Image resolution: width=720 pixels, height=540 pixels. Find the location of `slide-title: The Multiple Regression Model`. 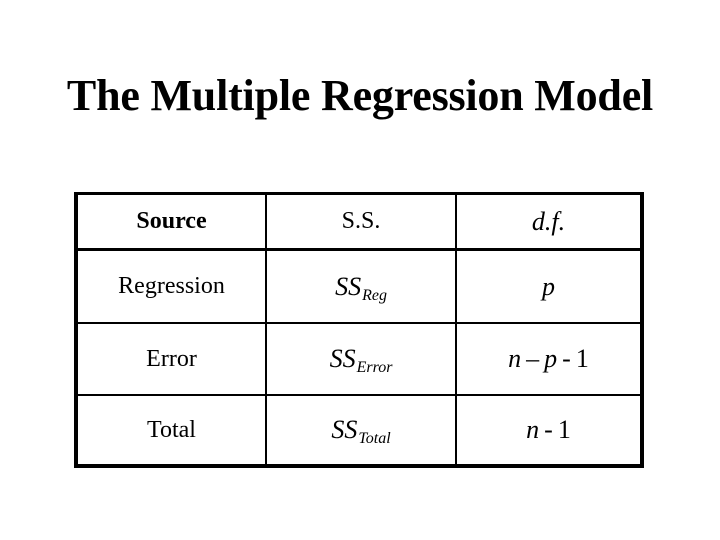

slide-title: The Multiple Regression Model is located at coordinates (360, 95).